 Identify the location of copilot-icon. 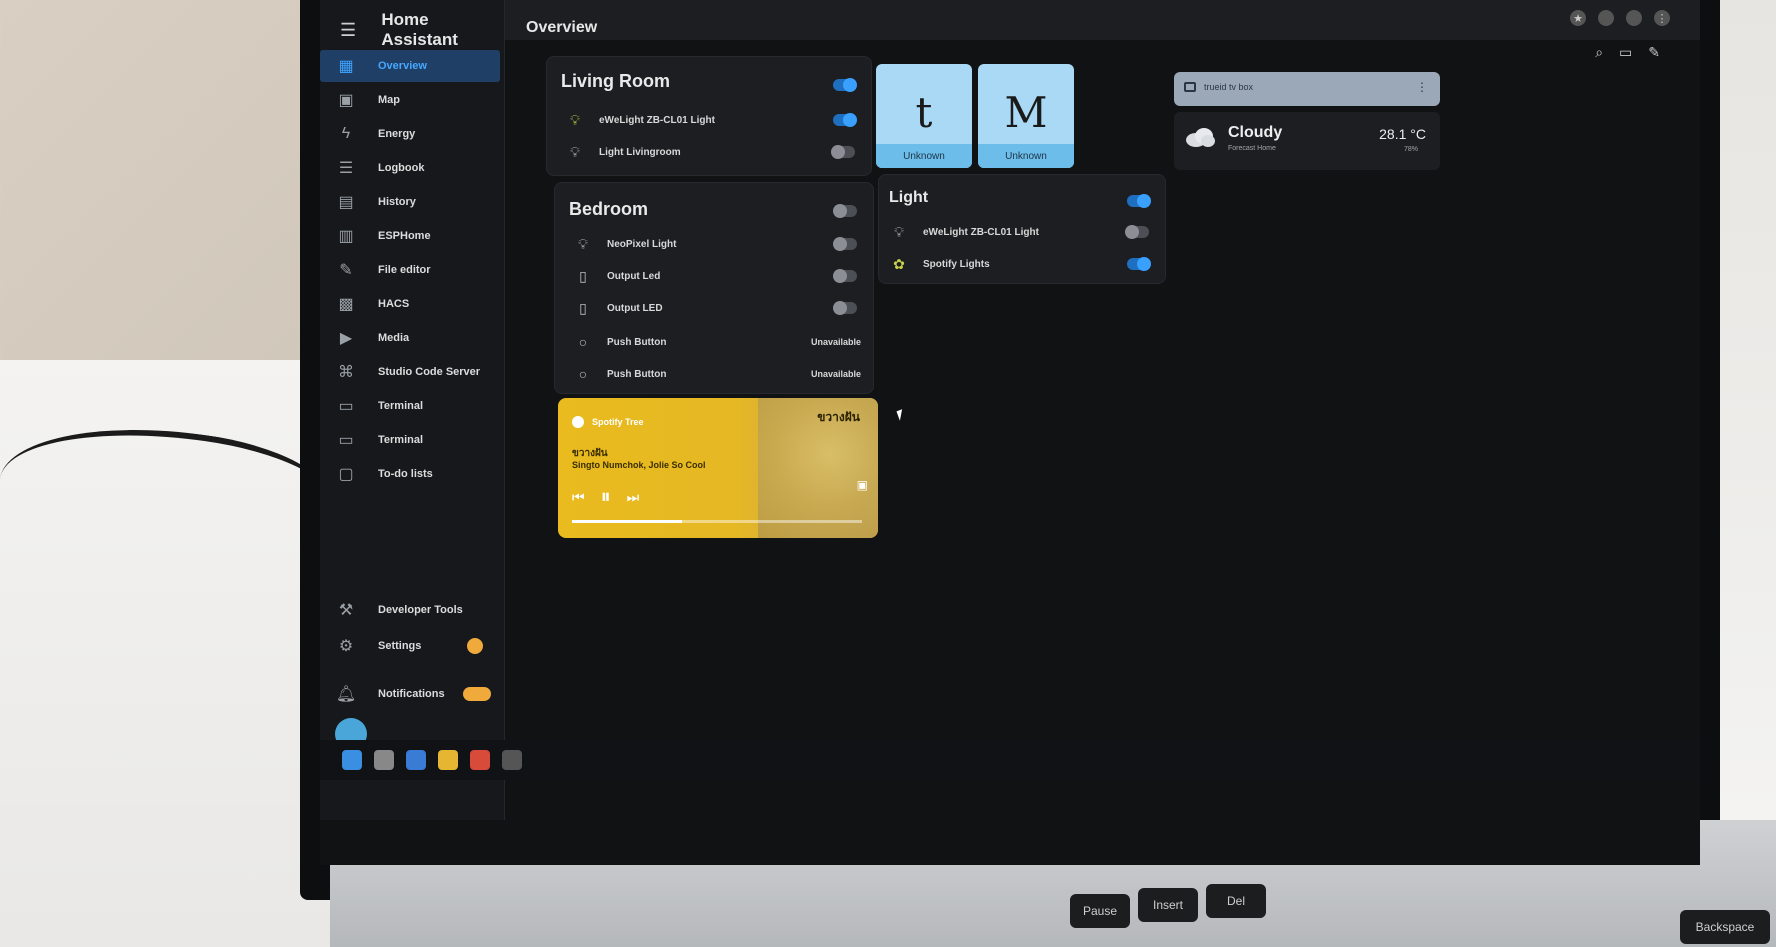
(416, 760).